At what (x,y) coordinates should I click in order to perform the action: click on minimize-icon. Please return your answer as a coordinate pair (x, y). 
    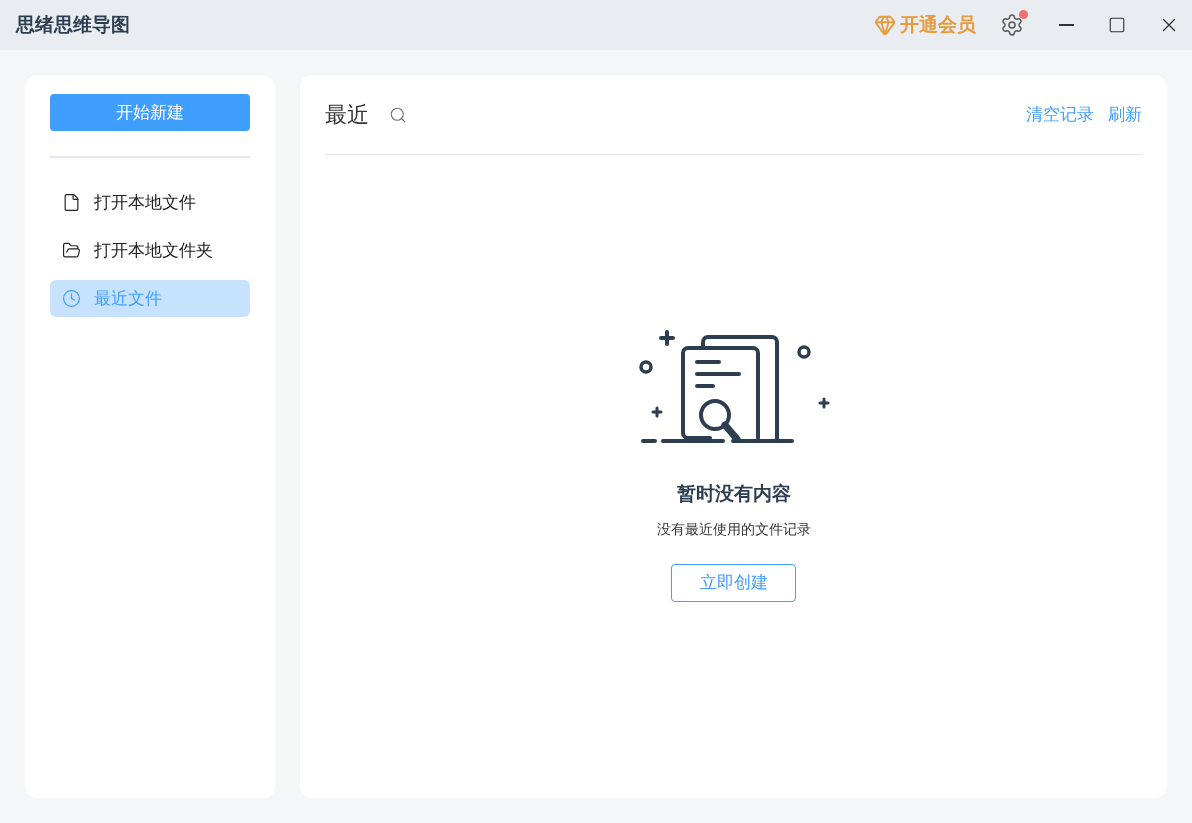
    Looking at the image, I should click on (1066, 25).